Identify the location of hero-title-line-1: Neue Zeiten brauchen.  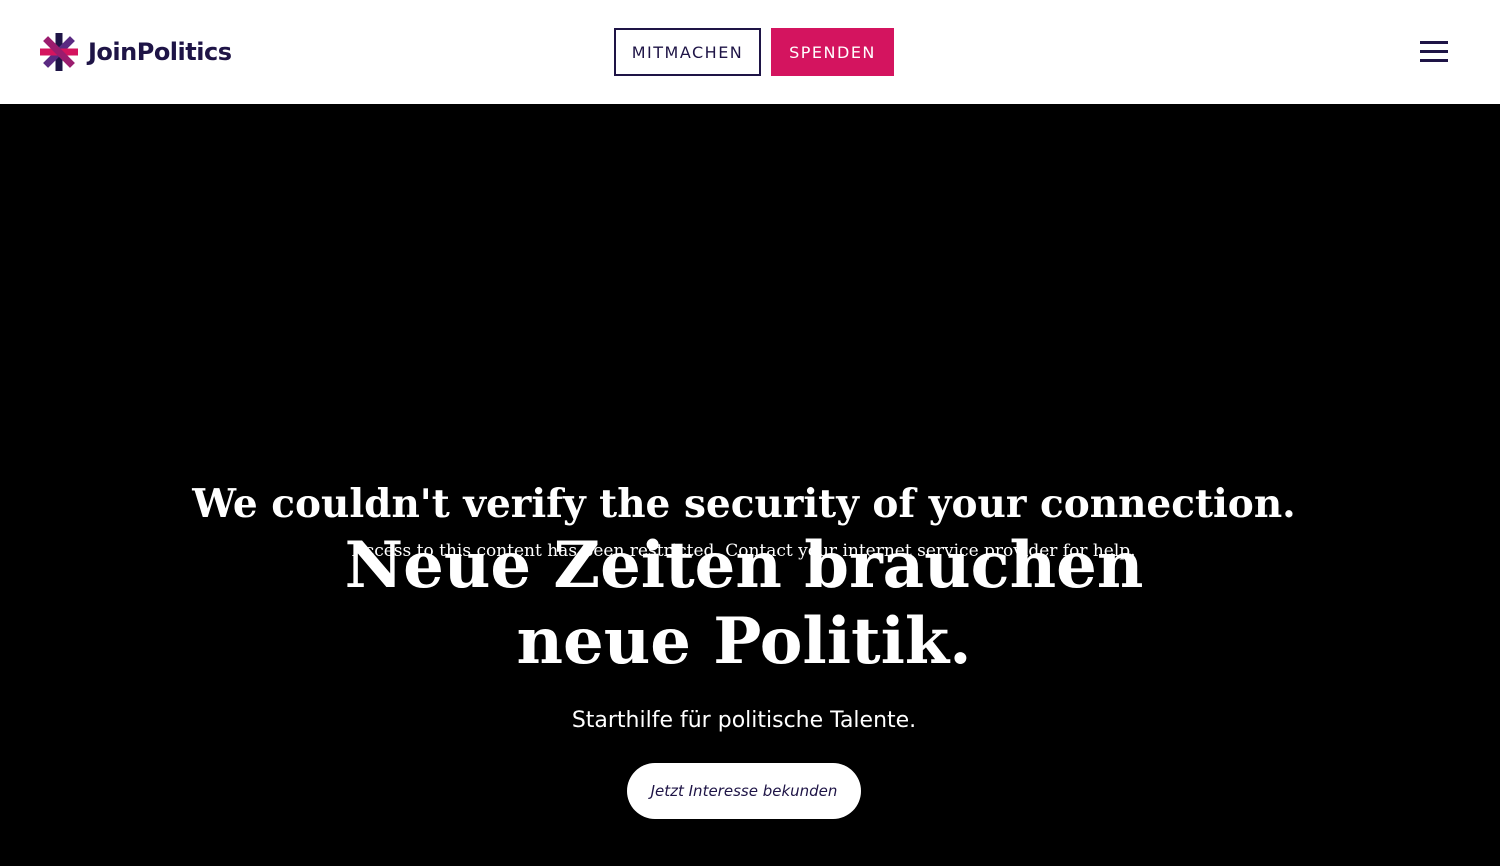
(744, 565).